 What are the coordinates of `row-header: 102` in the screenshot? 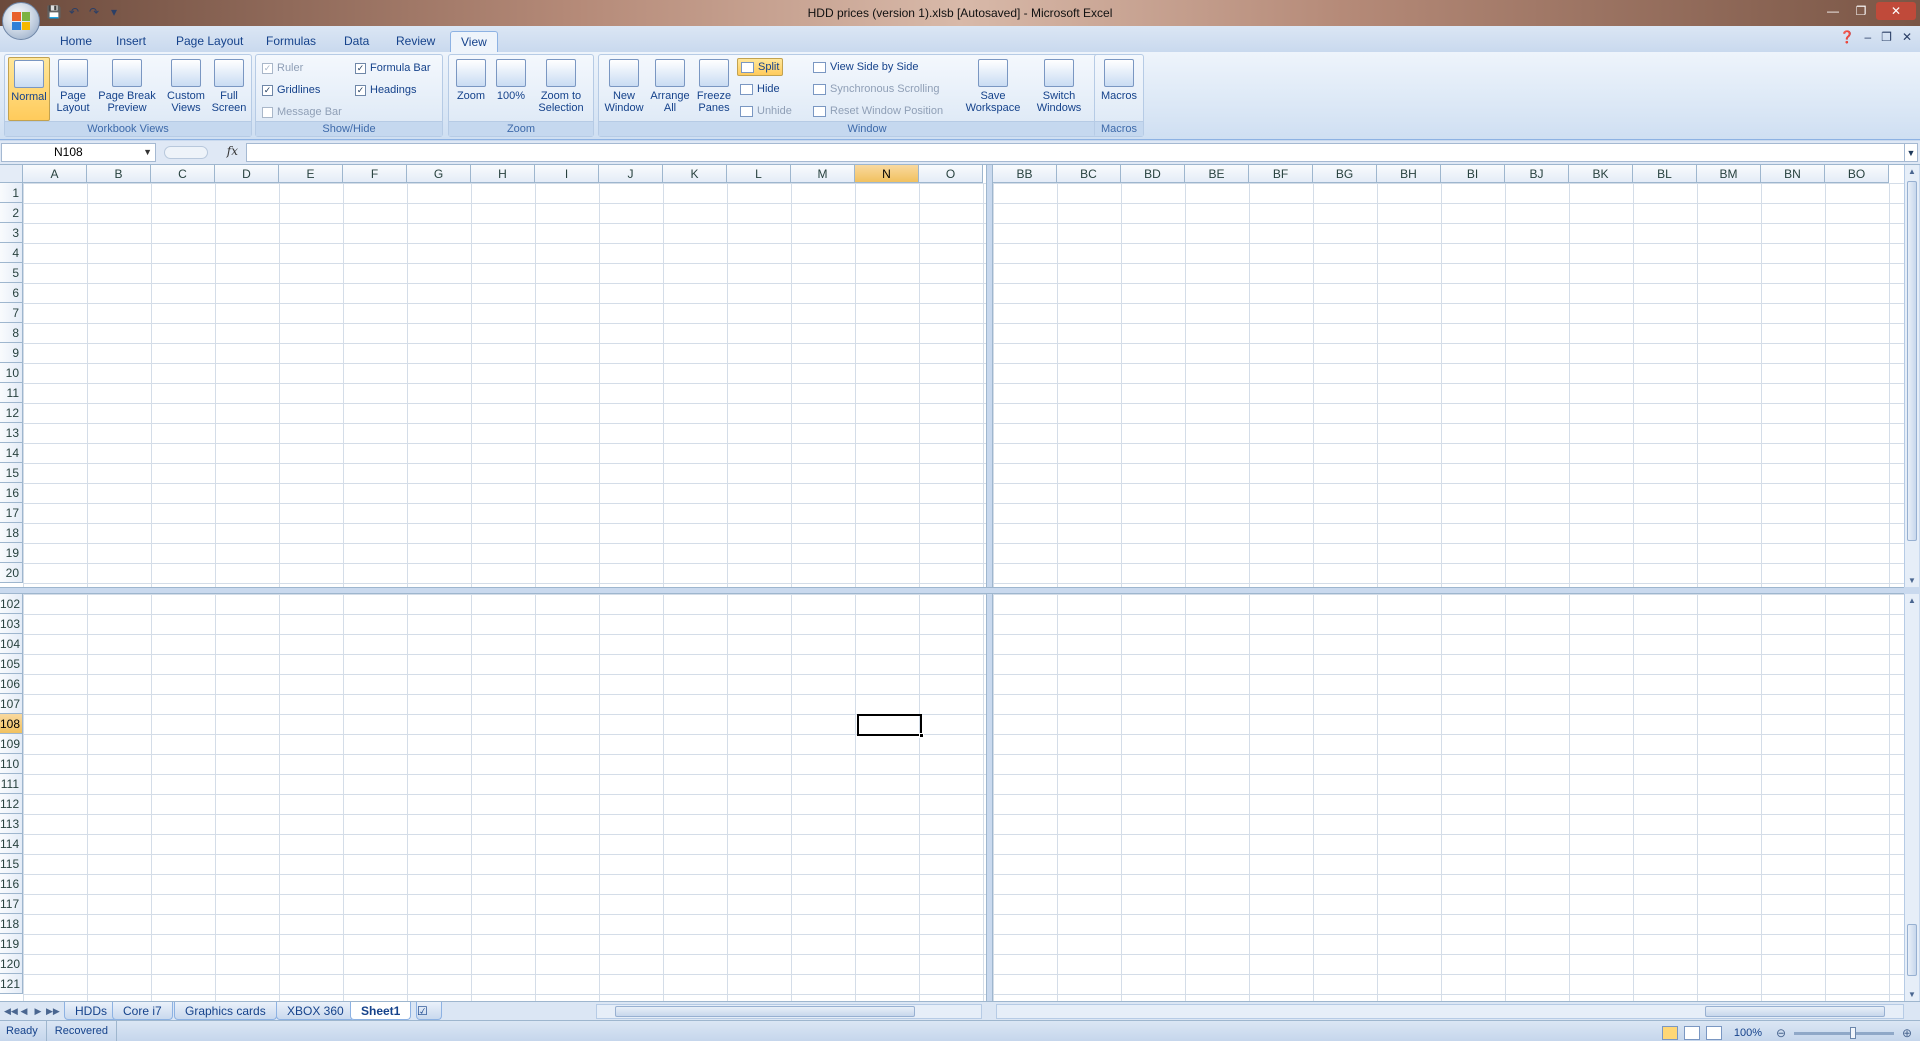 It's located at (11, 604).